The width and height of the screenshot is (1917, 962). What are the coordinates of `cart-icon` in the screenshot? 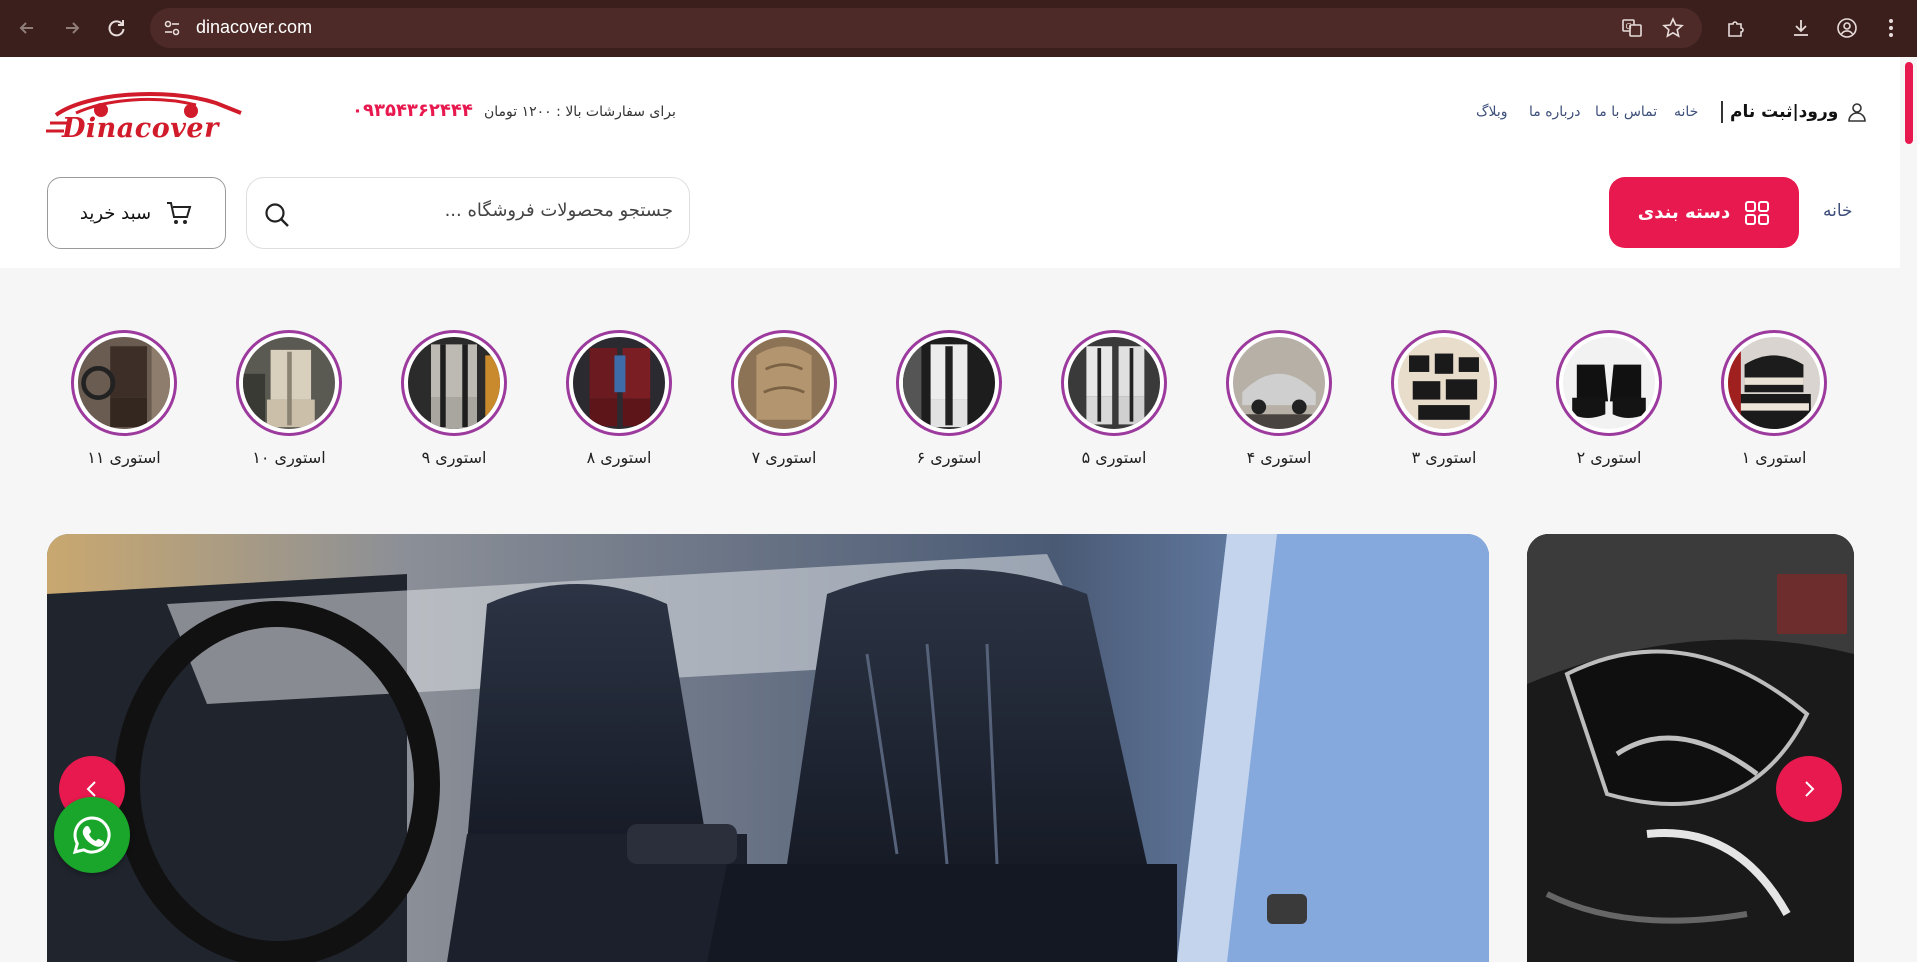 It's located at (179, 213).